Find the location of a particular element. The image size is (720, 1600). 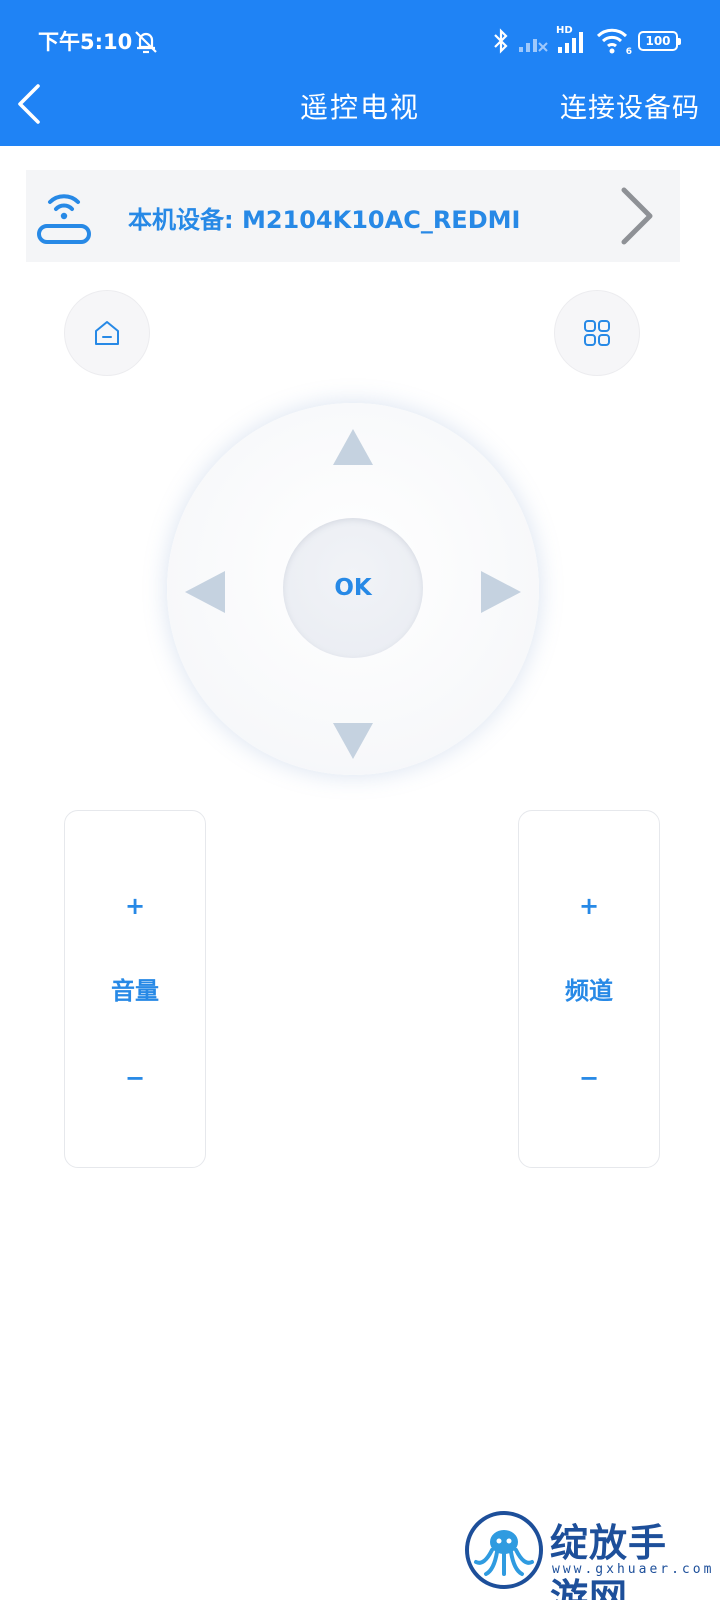

home-button is located at coordinates (107, 333).